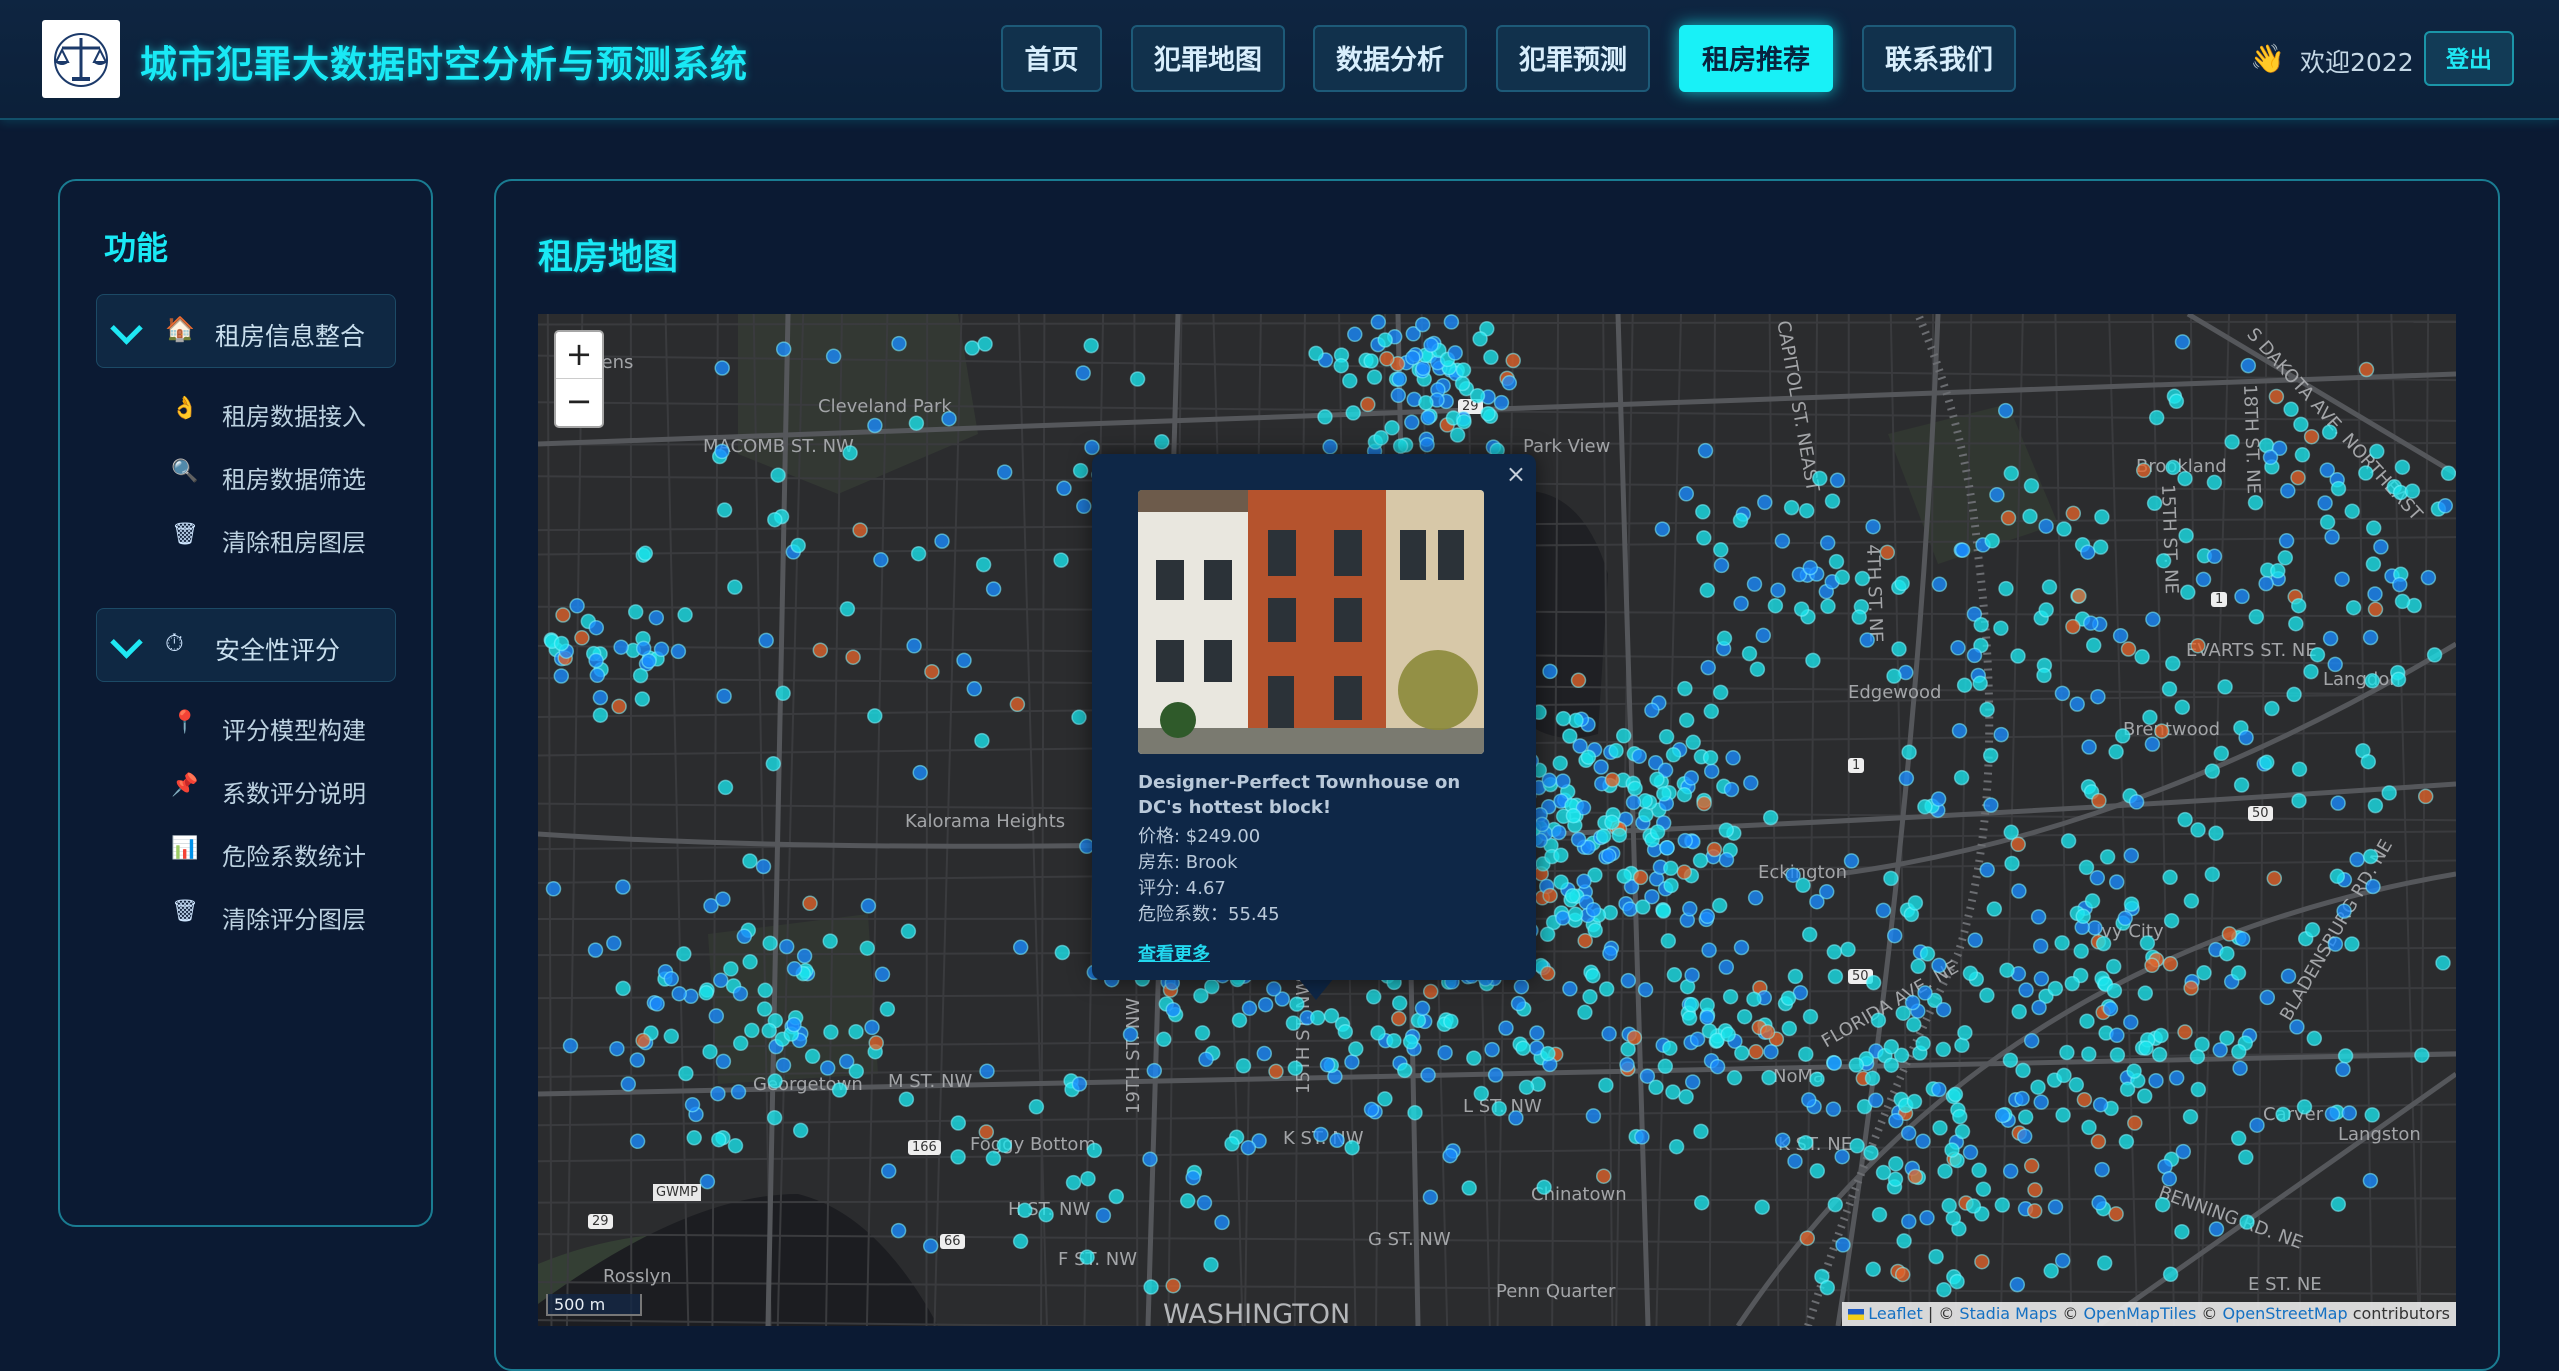 The width and height of the screenshot is (2559, 1371). What do you see at coordinates (1573, 58) in the screenshot?
I see `nav-crime-prediction: 犯罪预测` at bounding box center [1573, 58].